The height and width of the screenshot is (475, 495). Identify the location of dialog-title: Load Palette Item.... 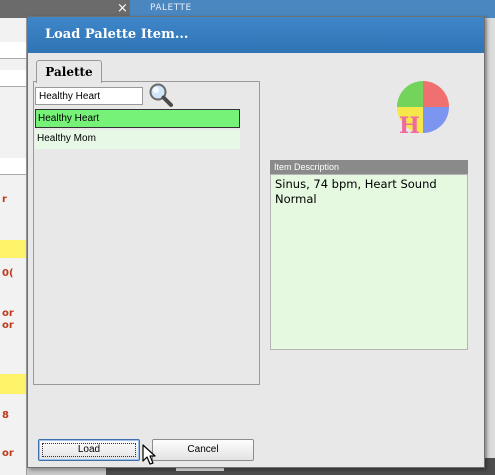
(117, 34).